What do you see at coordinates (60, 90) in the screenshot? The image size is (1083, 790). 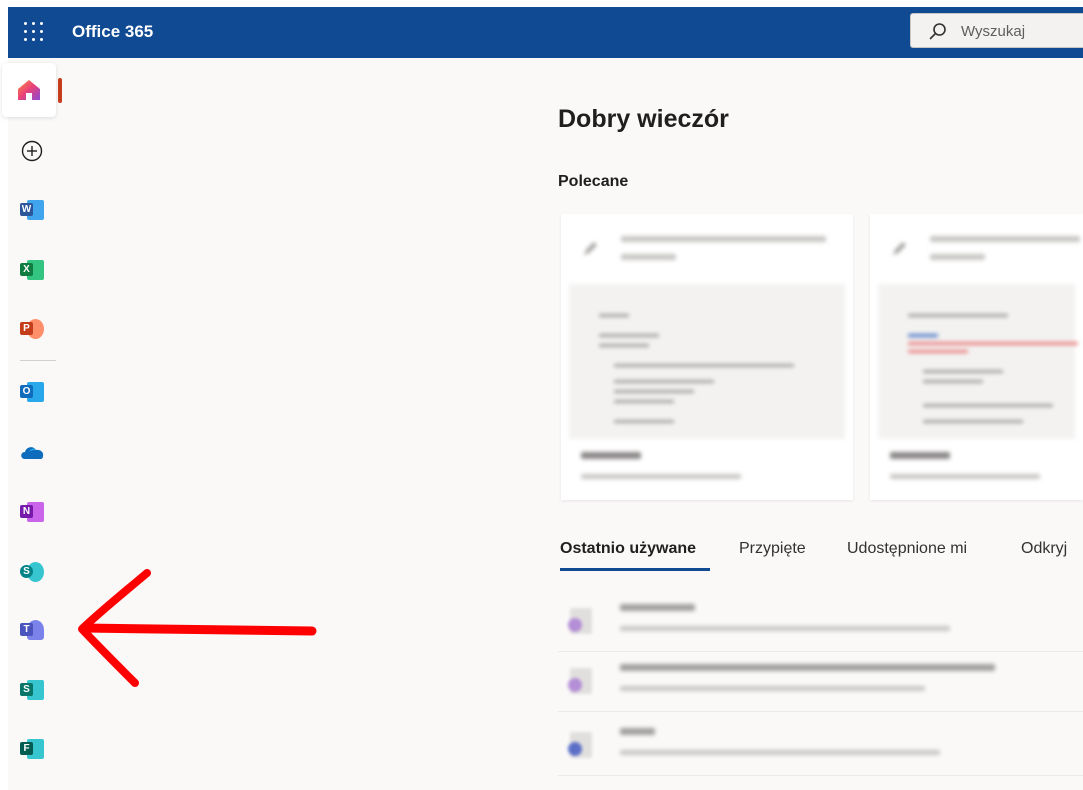 I see `active-indicator` at bounding box center [60, 90].